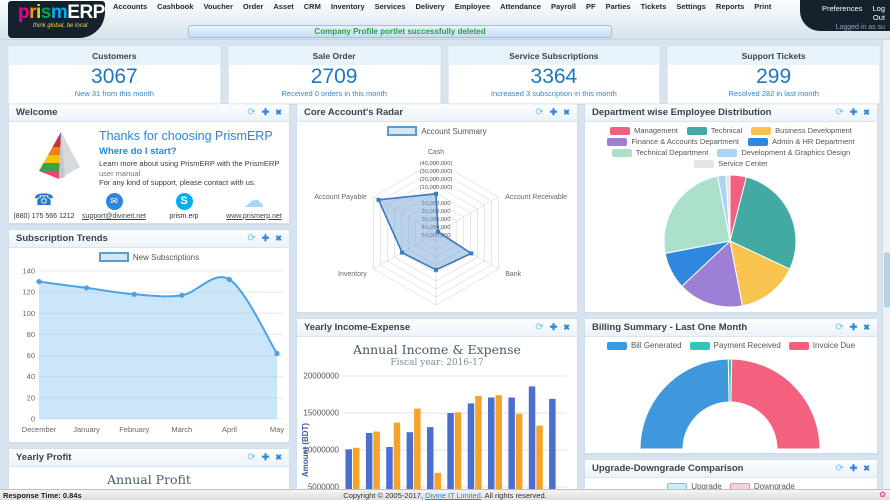 Image resolution: width=890 pixels, height=500 pixels. I want to click on data-point-january, so click(87, 288).